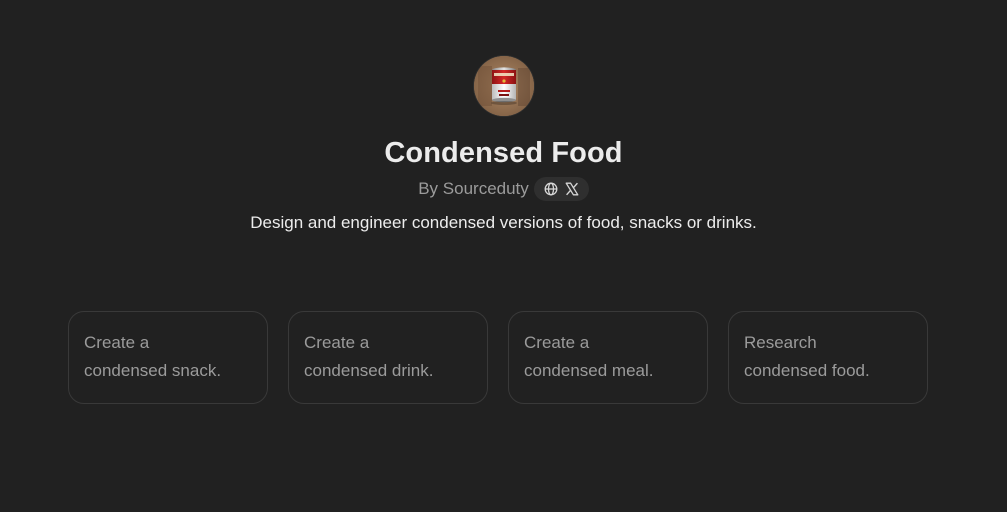 This screenshot has height=512, width=1007. What do you see at coordinates (807, 356) in the screenshot?
I see `starter-text: Research condensed food.` at bounding box center [807, 356].